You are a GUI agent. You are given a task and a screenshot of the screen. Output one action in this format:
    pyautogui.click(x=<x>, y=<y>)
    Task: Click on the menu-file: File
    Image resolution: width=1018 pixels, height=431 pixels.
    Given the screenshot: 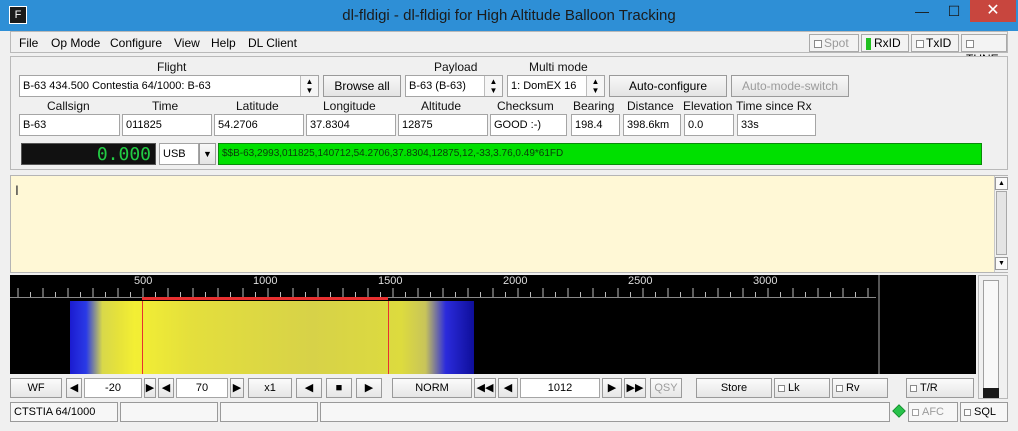 What is the action you would take?
    pyautogui.click(x=28, y=43)
    